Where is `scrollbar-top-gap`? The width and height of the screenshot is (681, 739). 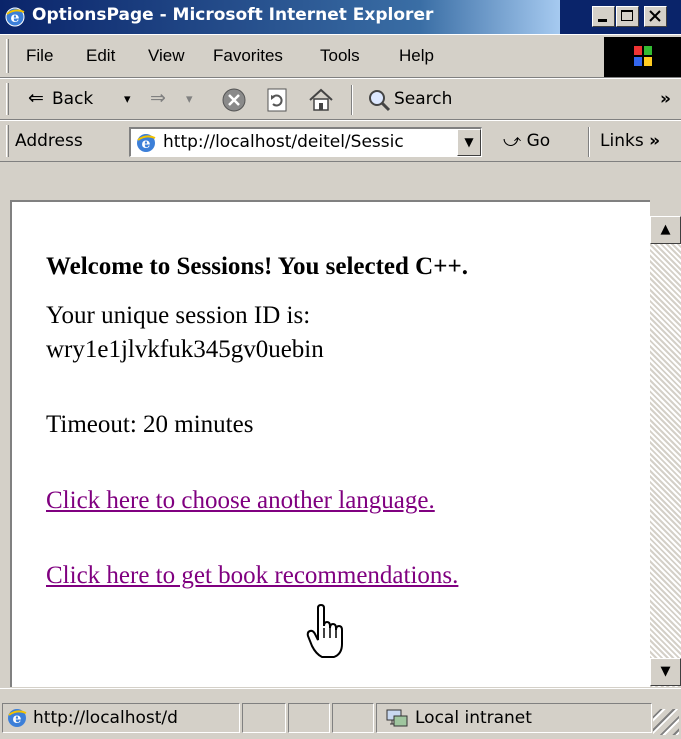 scrollbar-top-gap is located at coordinates (665, 208).